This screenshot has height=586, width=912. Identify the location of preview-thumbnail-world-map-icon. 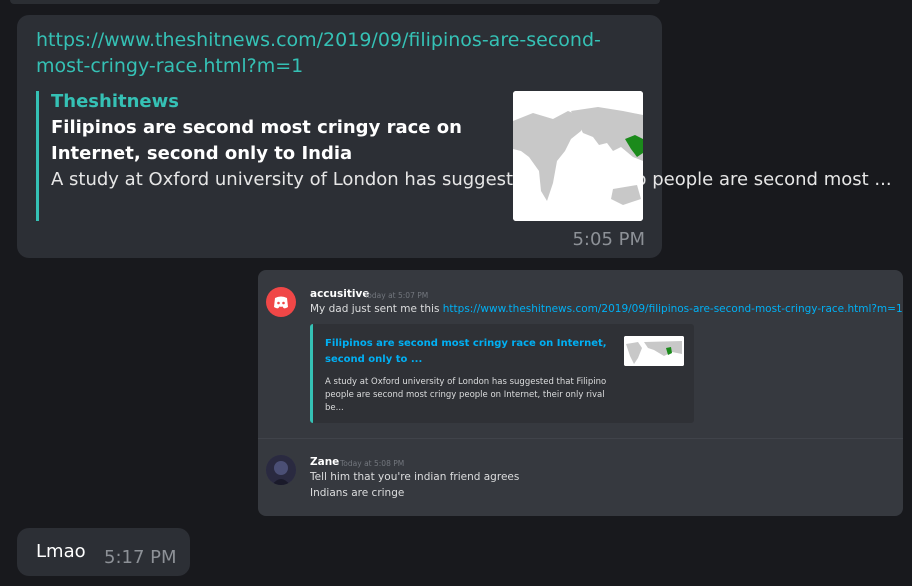
(578, 156).